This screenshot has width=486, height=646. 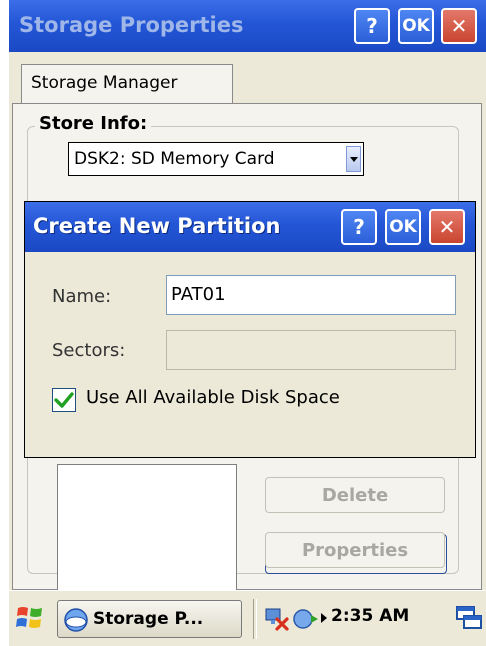 I want to click on use-all-space-label: Use All Available Disk Space, so click(x=213, y=397).